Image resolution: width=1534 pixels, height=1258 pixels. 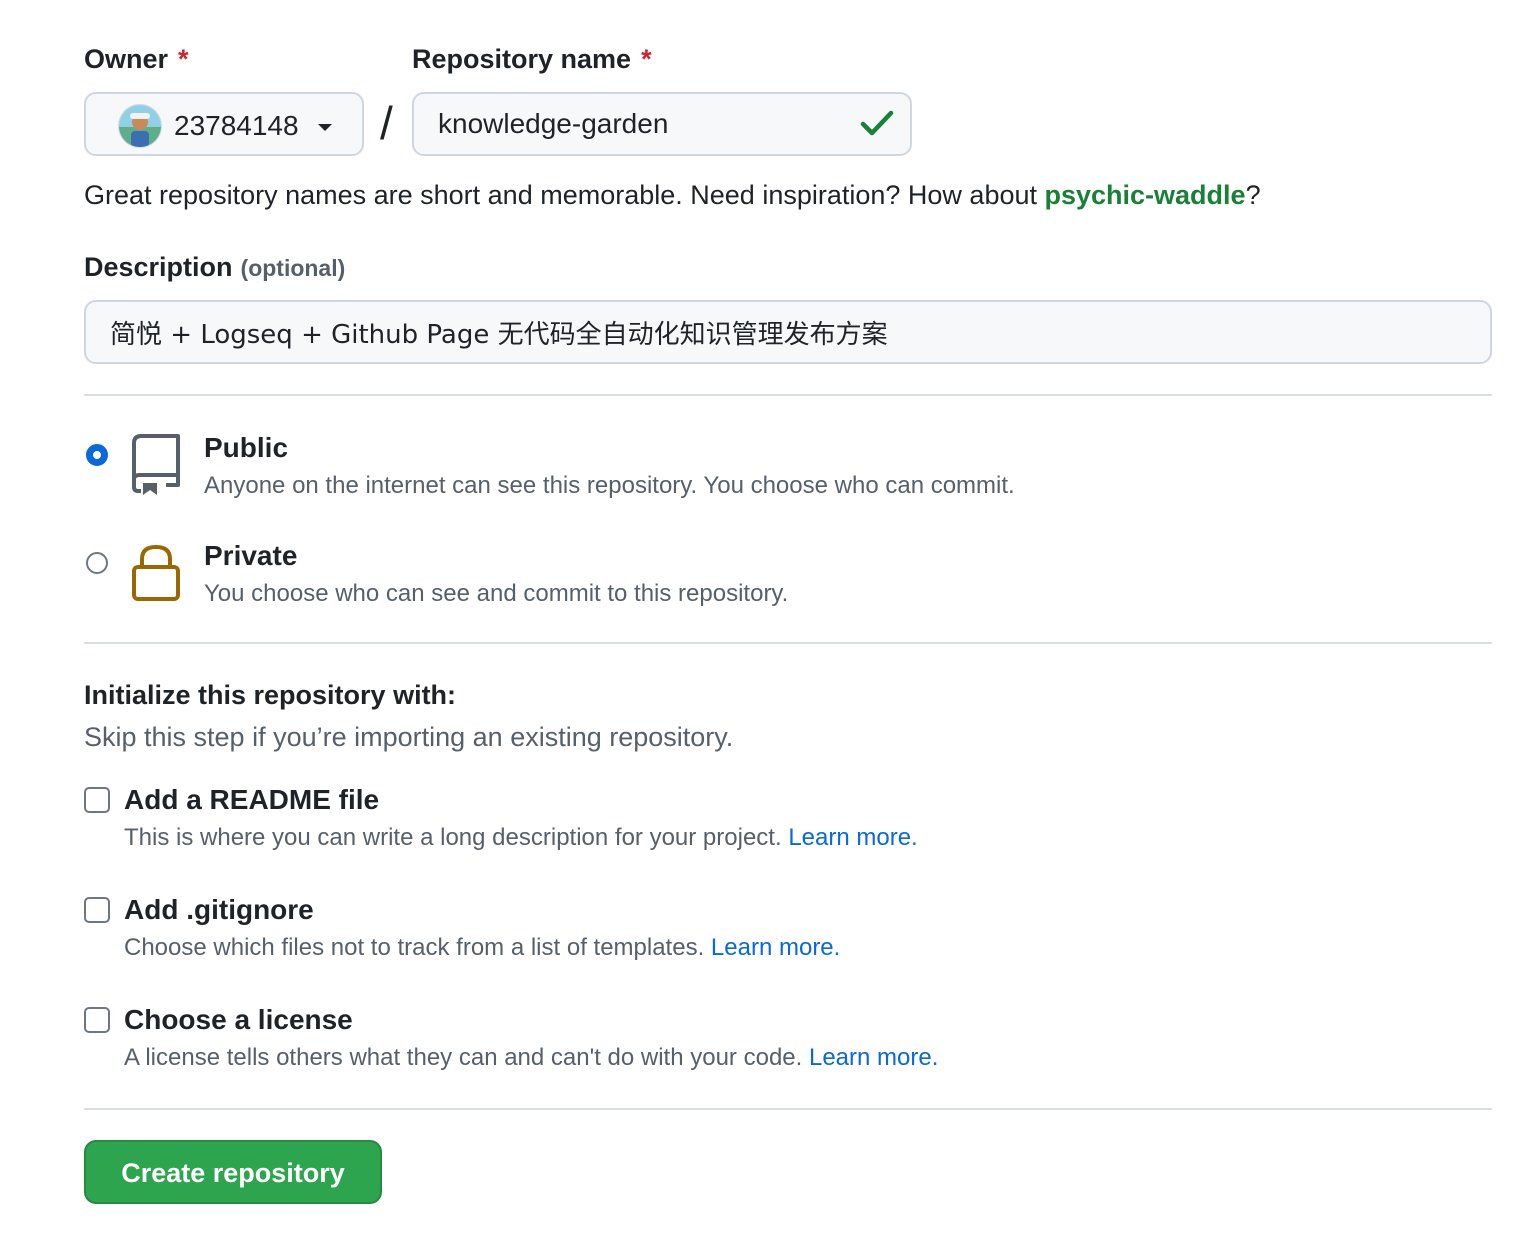 What do you see at coordinates (233, 1172) in the screenshot?
I see `create-repository-button: Create repository` at bounding box center [233, 1172].